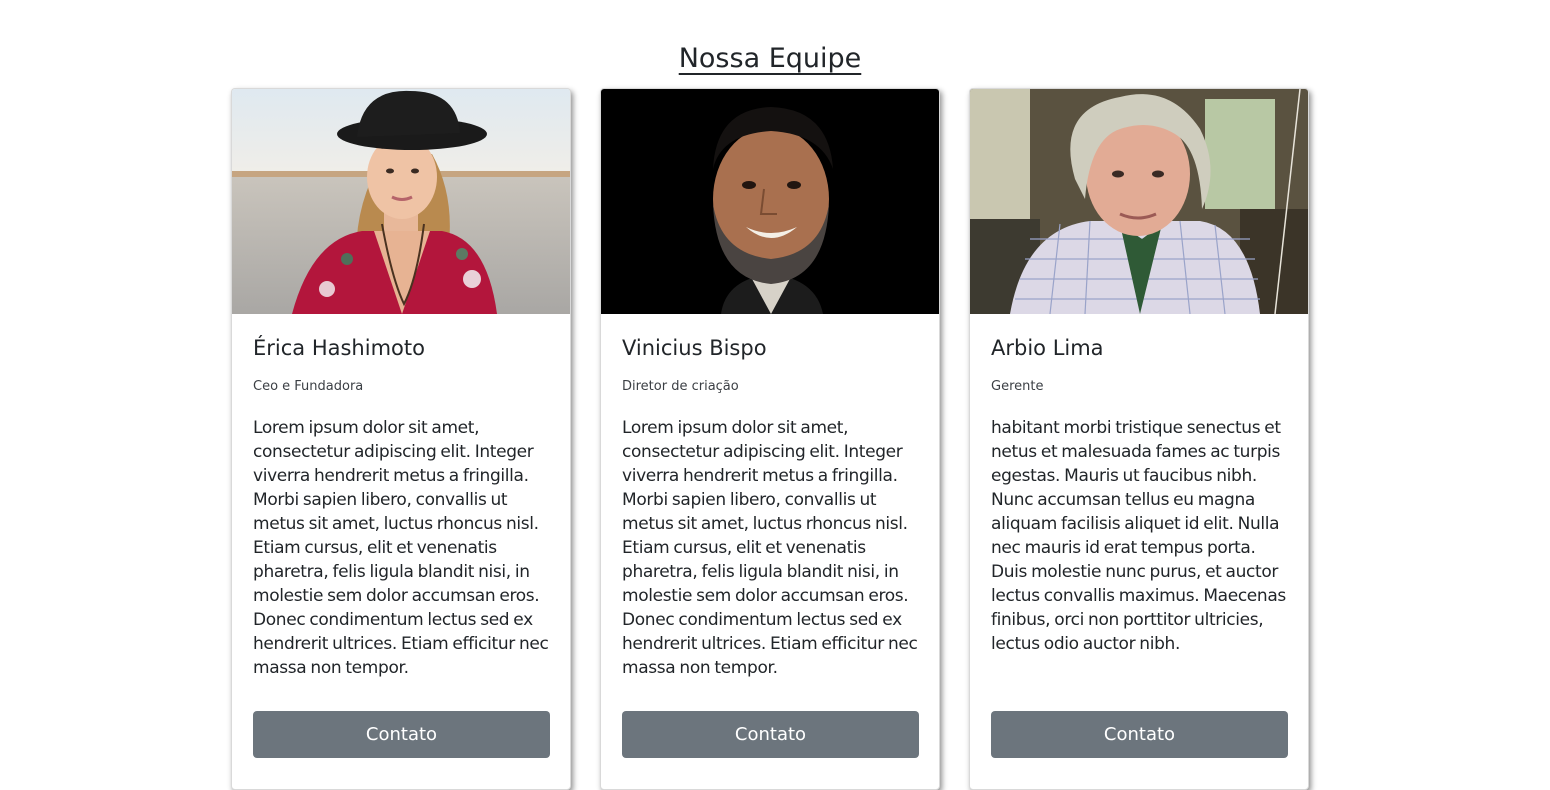 The width and height of the screenshot is (1550, 790). Describe the element at coordinates (694, 348) in the screenshot. I see `member-name: Vinicius Bispo` at that location.